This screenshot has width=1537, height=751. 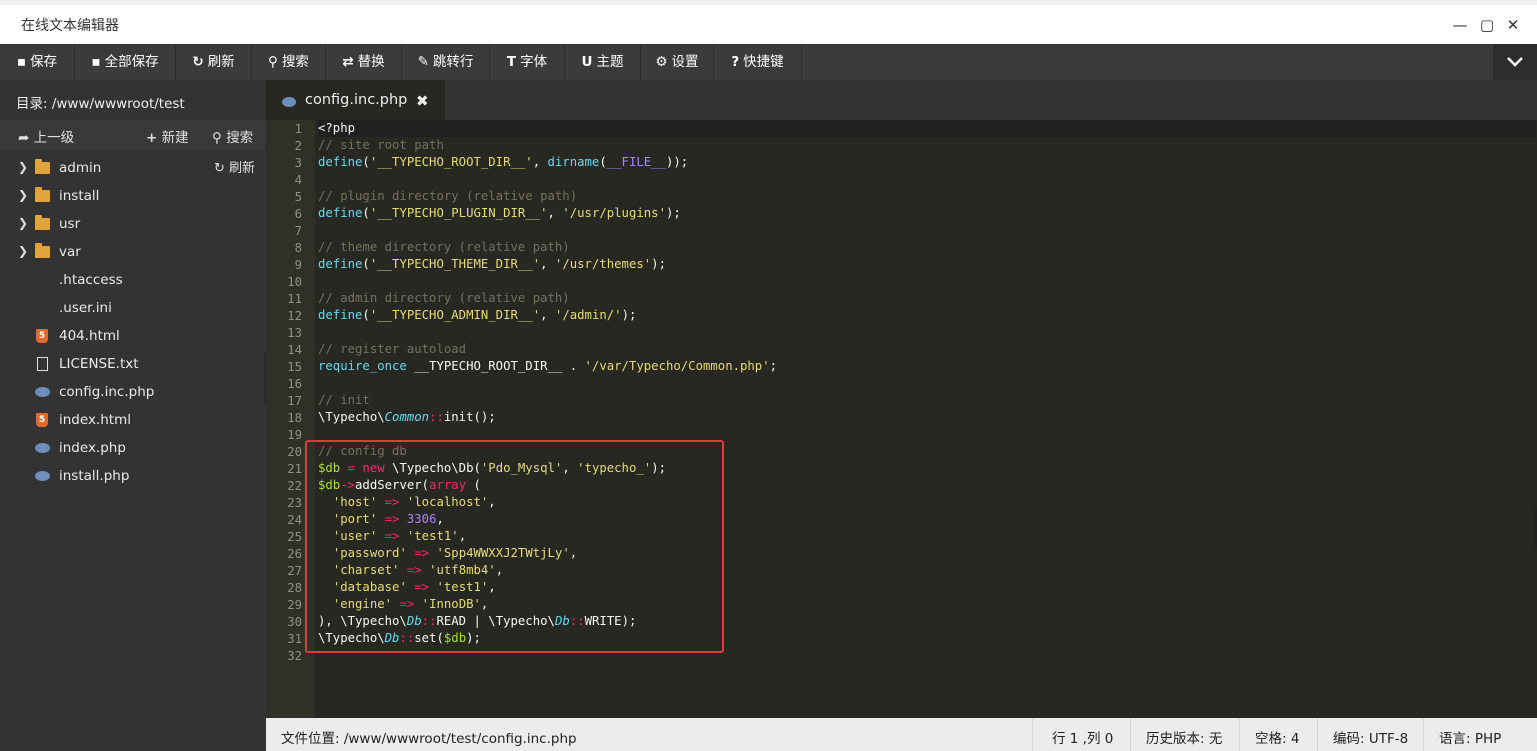 I want to click on code-token: =>, so click(x=392, y=536).